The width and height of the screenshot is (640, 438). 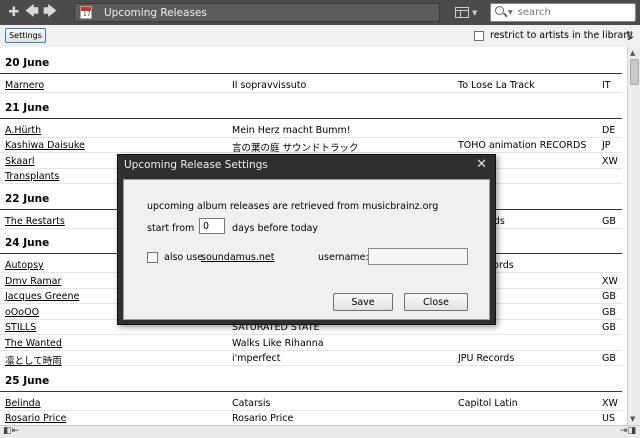 I want to click on status-bar: ◧⇤ ⇥◨, so click(x=320, y=431).